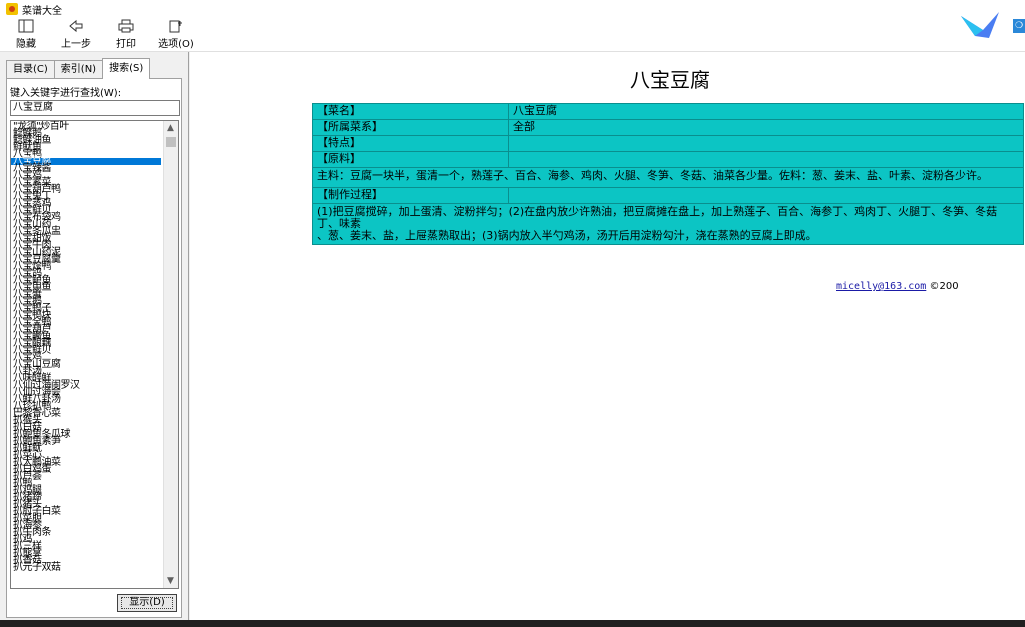  I want to click on footer: micelly@163.com ©200, so click(897, 286).